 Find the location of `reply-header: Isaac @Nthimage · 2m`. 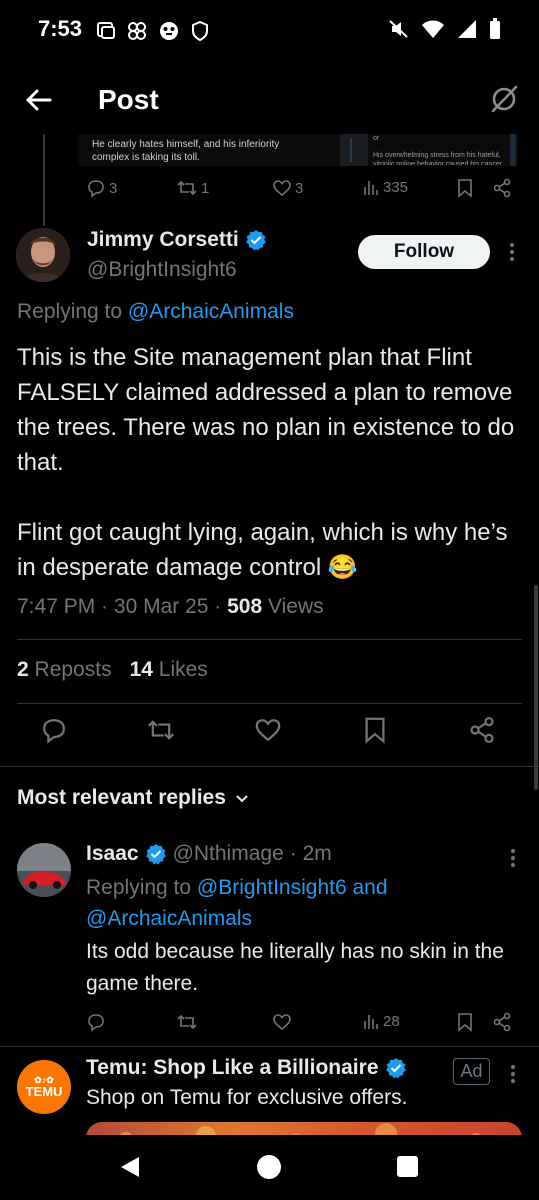

reply-header: Isaac @Nthimage · 2m is located at coordinates (209, 854).